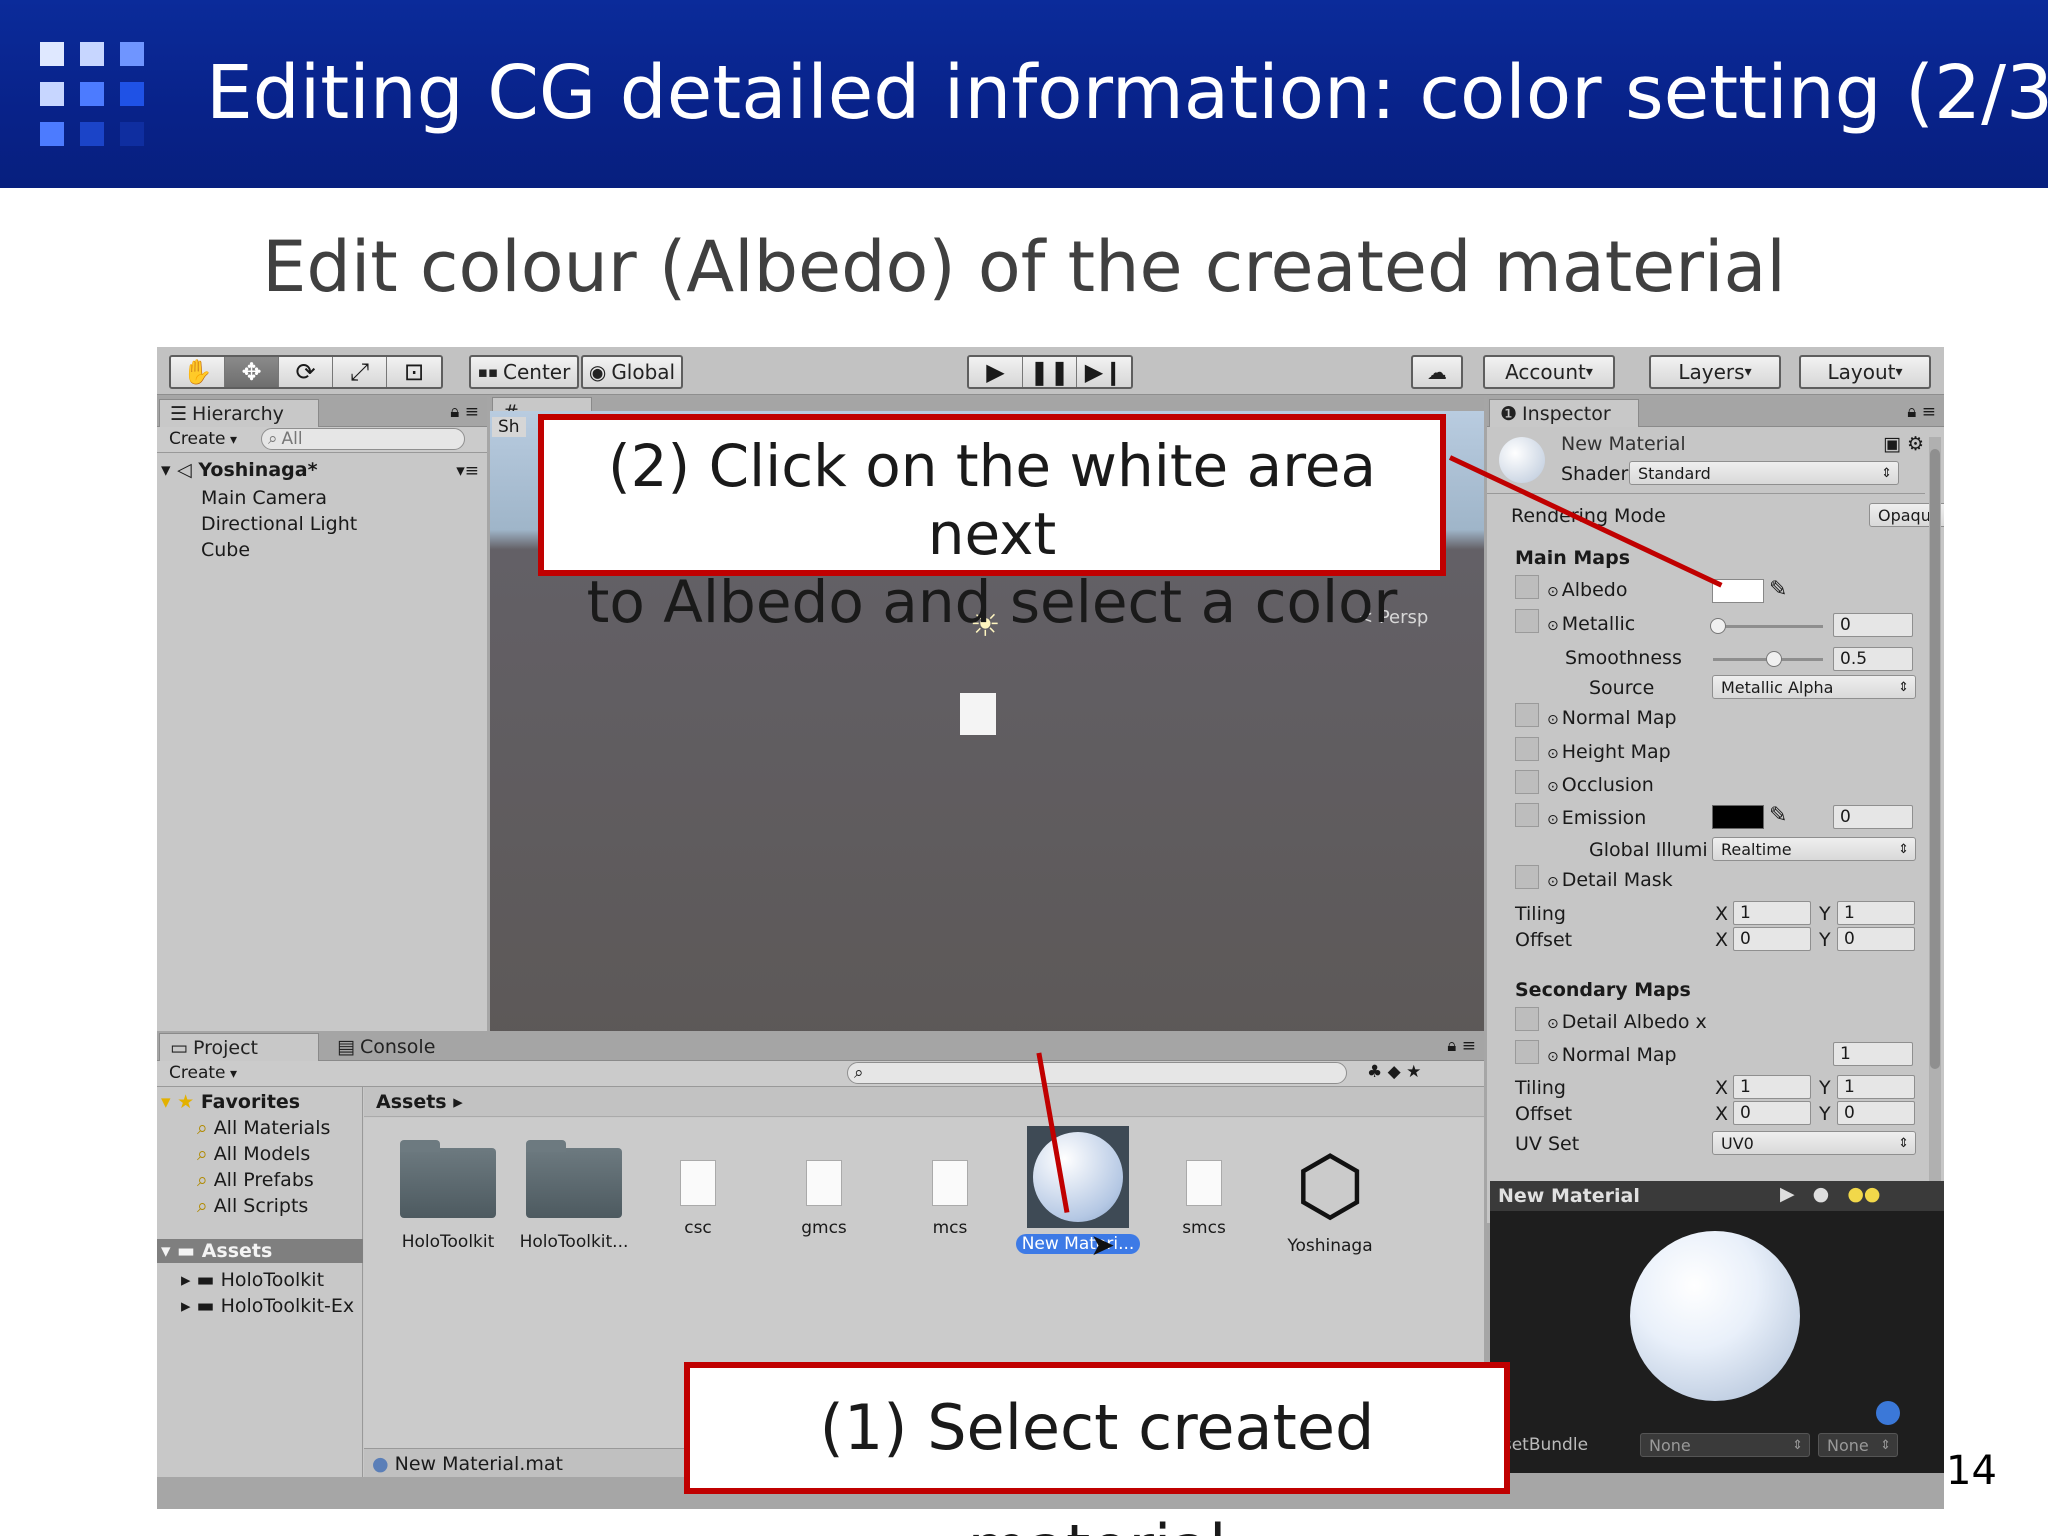 The image size is (2048, 1536). Describe the element at coordinates (1876, 939) in the screenshot. I see `offset-y-field: 0` at that location.